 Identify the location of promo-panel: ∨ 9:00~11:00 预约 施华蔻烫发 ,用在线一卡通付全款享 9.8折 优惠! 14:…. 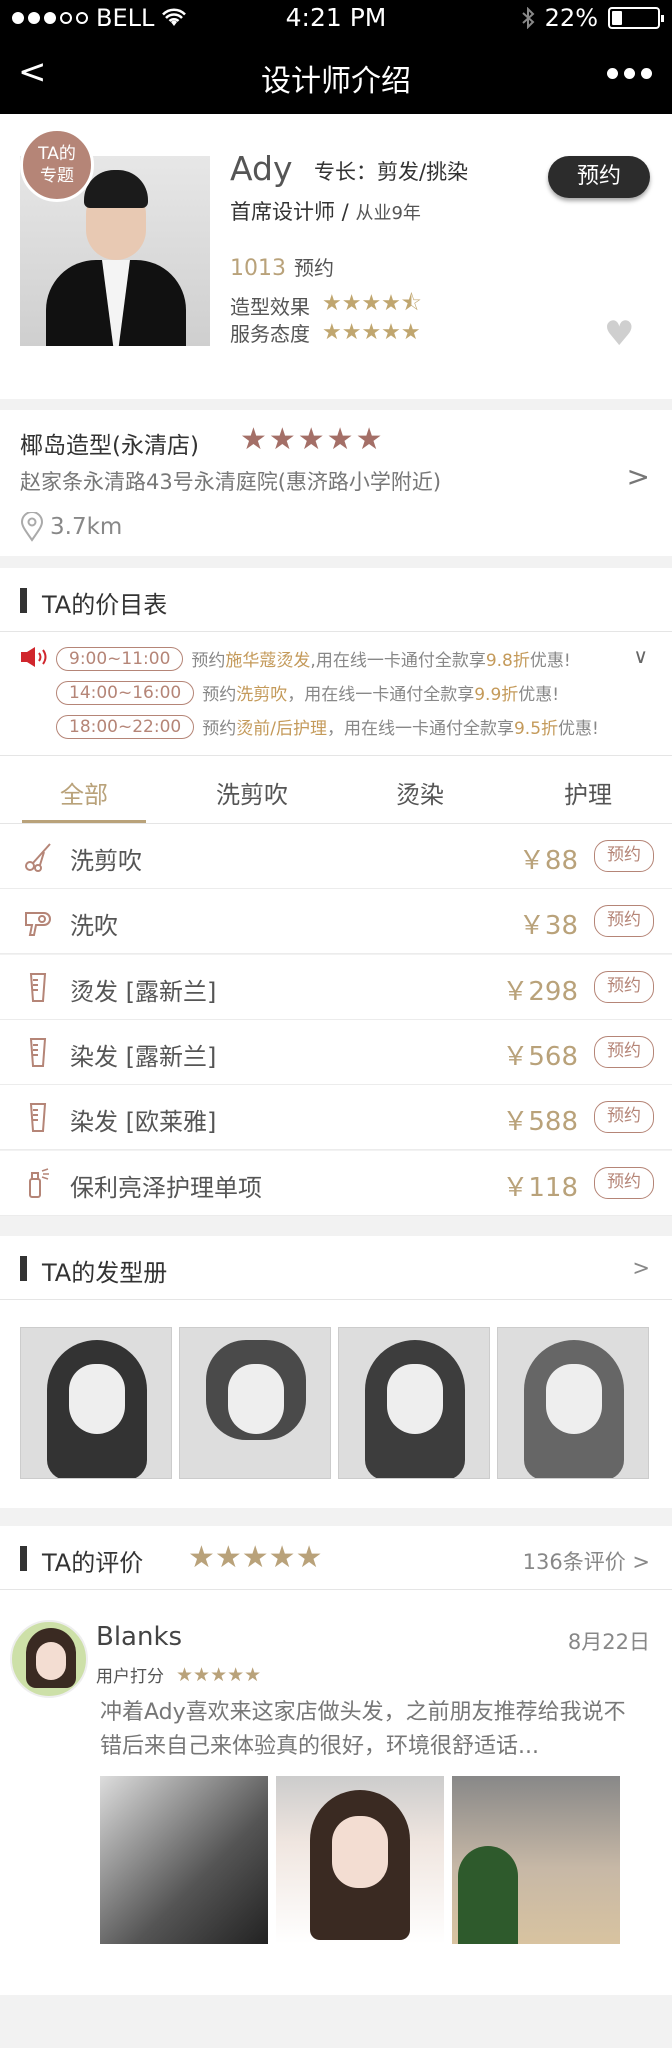
(336, 694).